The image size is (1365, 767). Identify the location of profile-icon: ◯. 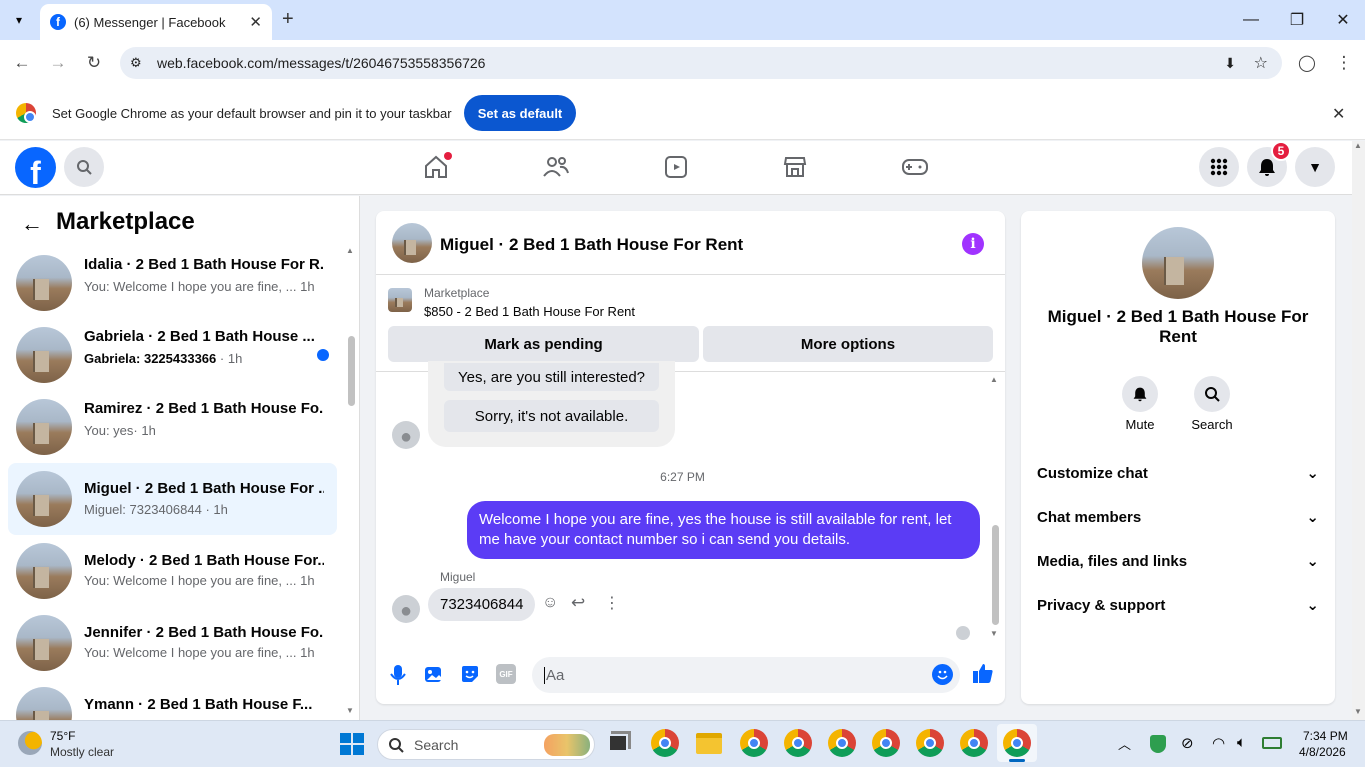
(1307, 63).